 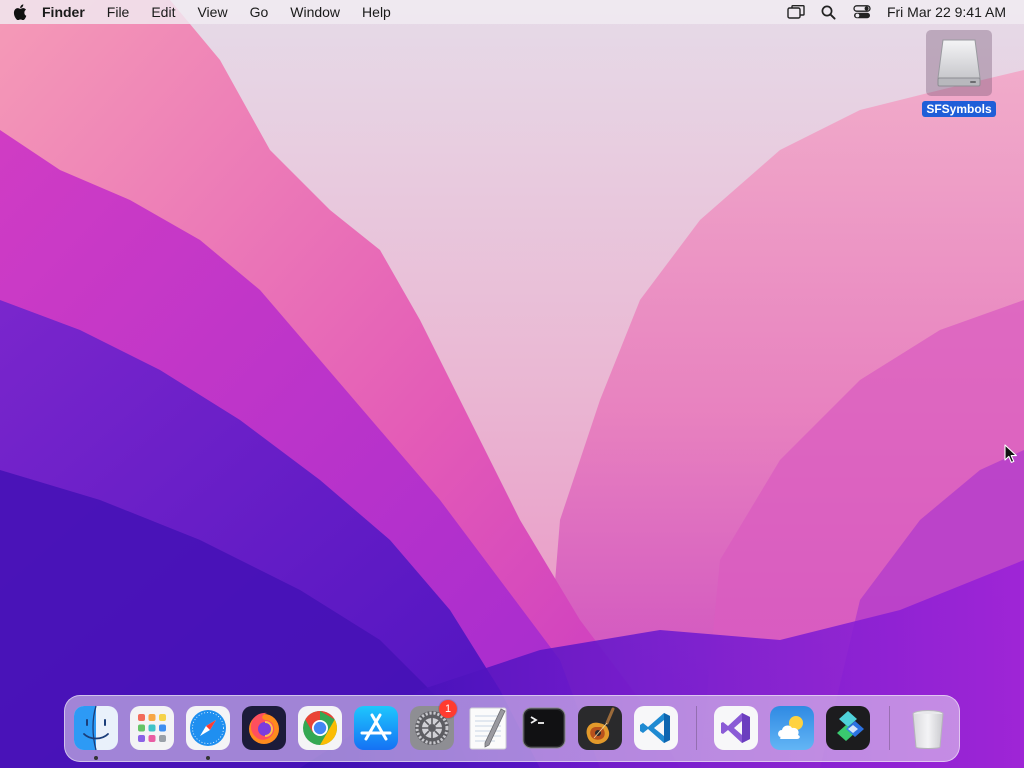 I want to click on spotlight-search-icon, so click(x=829, y=12).